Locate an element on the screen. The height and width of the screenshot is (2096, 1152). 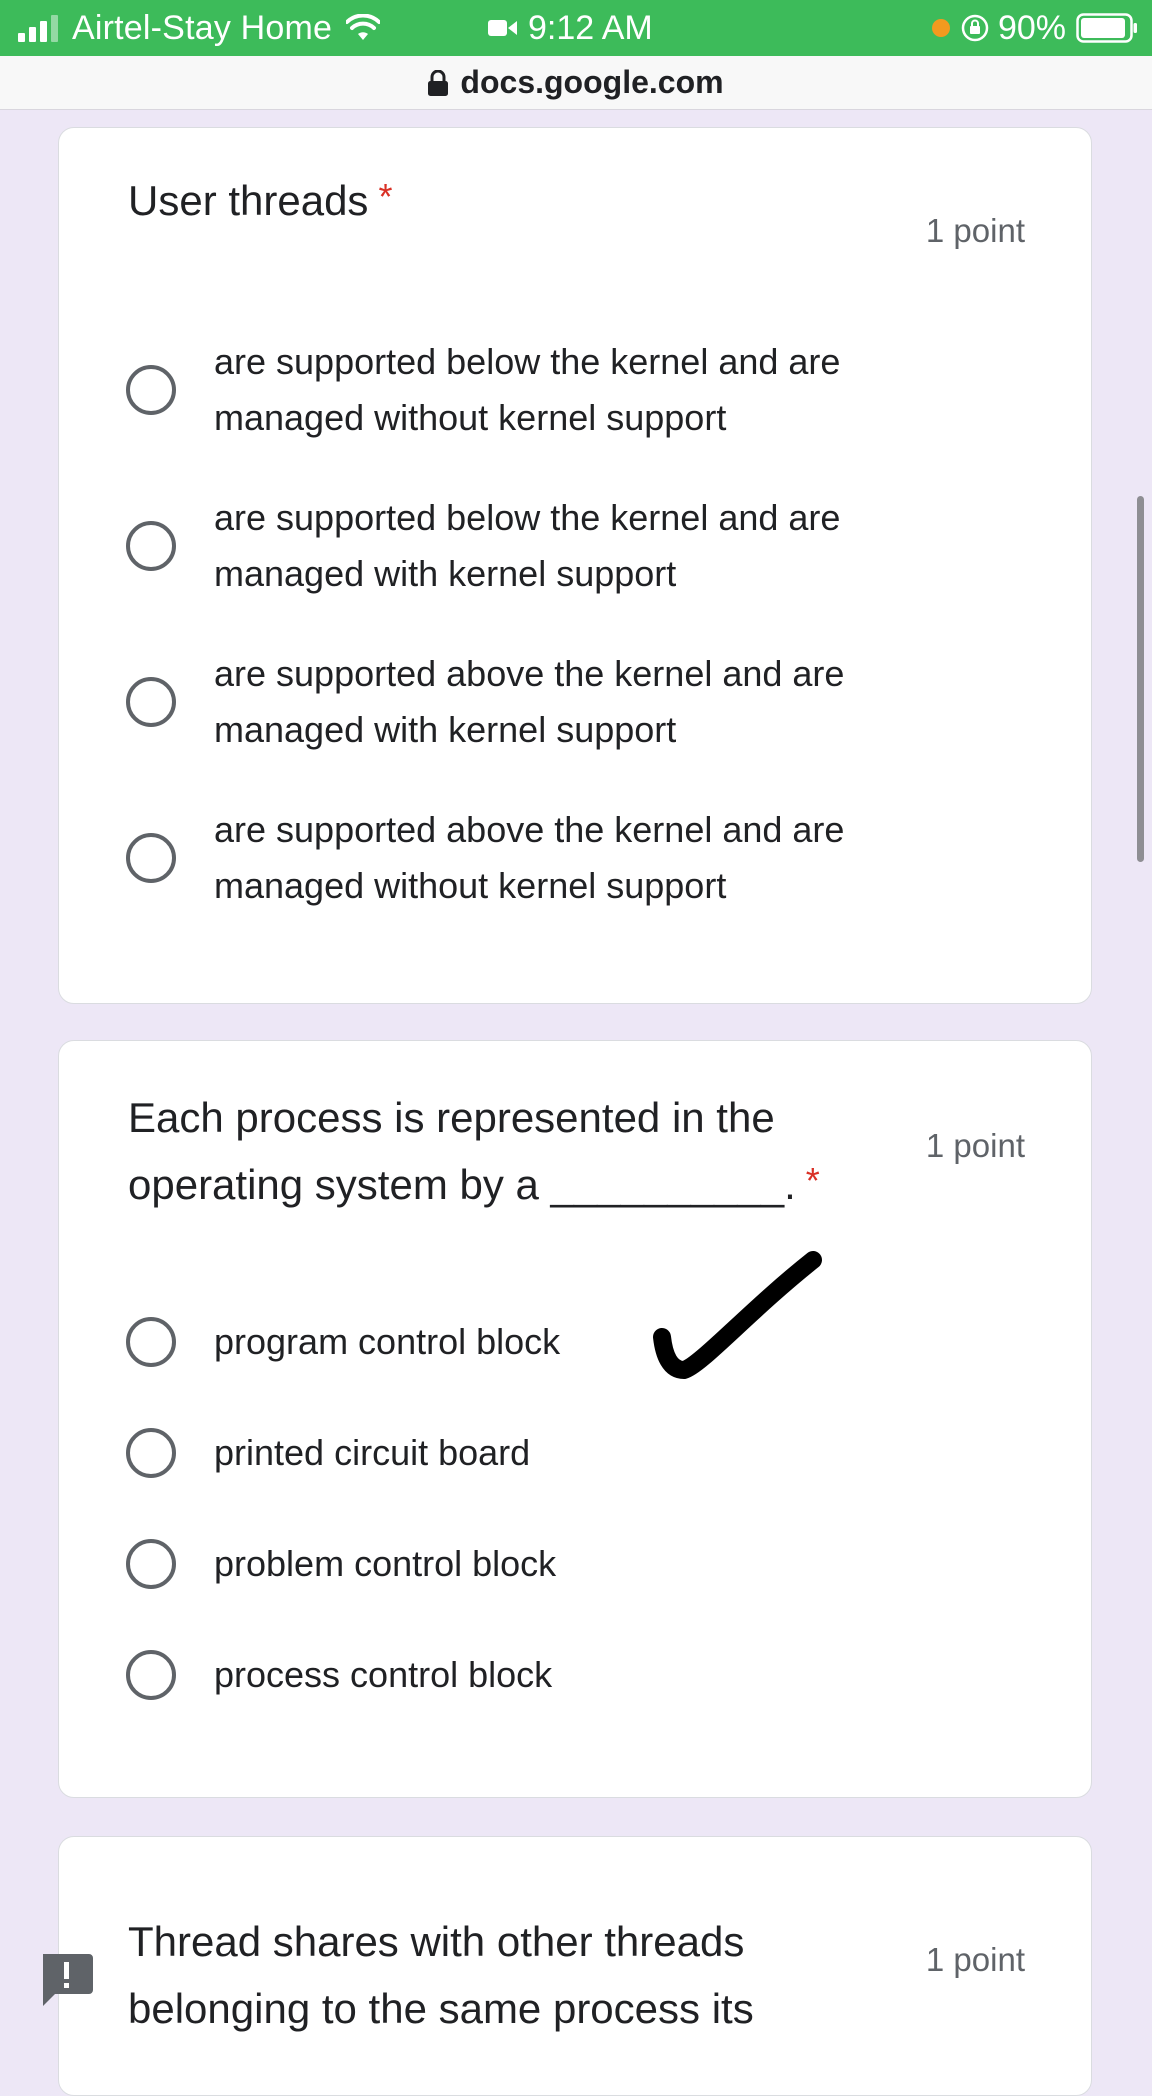
question-title-text: User threads is located at coordinates (248, 200).